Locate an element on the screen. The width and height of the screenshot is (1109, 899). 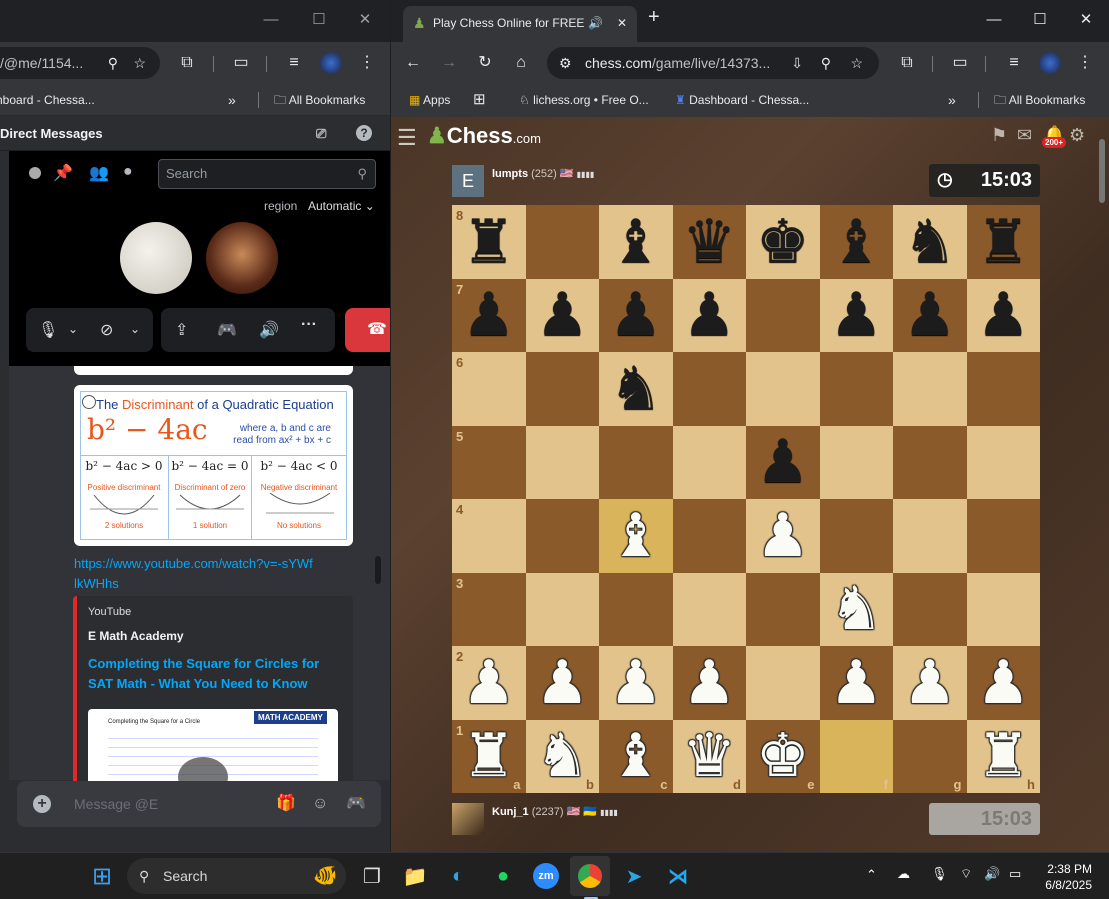
black-rook-icon: ♜ is located at coordinates (489, 242).